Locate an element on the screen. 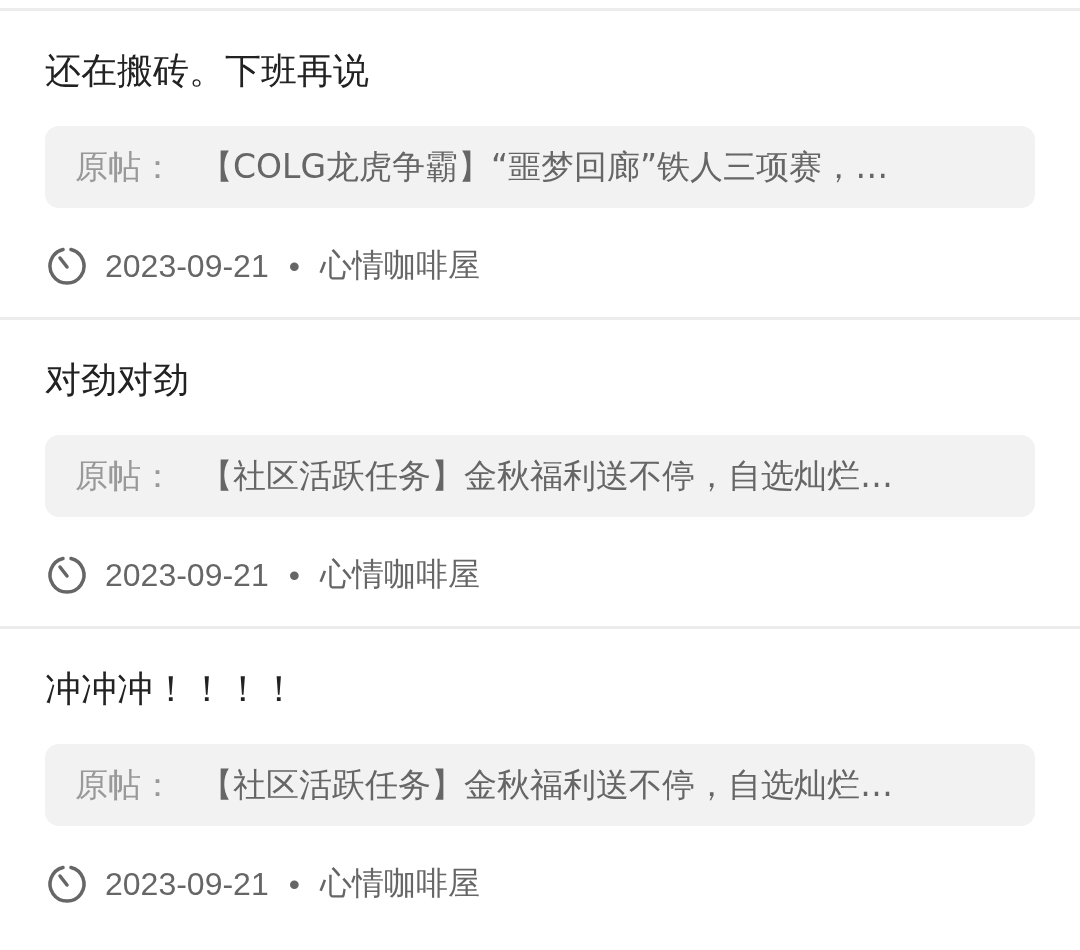 This screenshot has width=1080, height=950. reply-text: 冲冲冲！！！！ is located at coordinates (171, 689).